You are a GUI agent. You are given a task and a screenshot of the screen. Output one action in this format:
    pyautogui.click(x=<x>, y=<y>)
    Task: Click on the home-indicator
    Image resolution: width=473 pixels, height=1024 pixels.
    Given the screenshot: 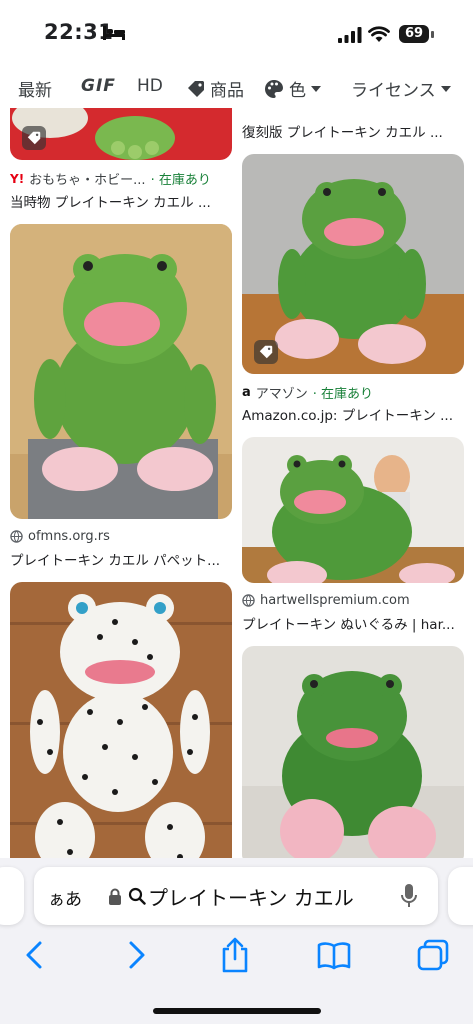 What is the action you would take?
    pyautogui.click(x=237, y=1011)
    